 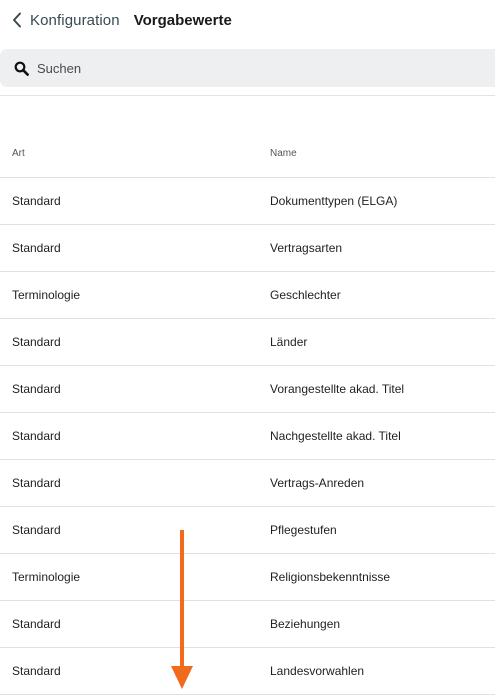 What do you see at coordinates (21, 68) in the screenshot?
I see `search-icon` at bounding box center [21, 68].